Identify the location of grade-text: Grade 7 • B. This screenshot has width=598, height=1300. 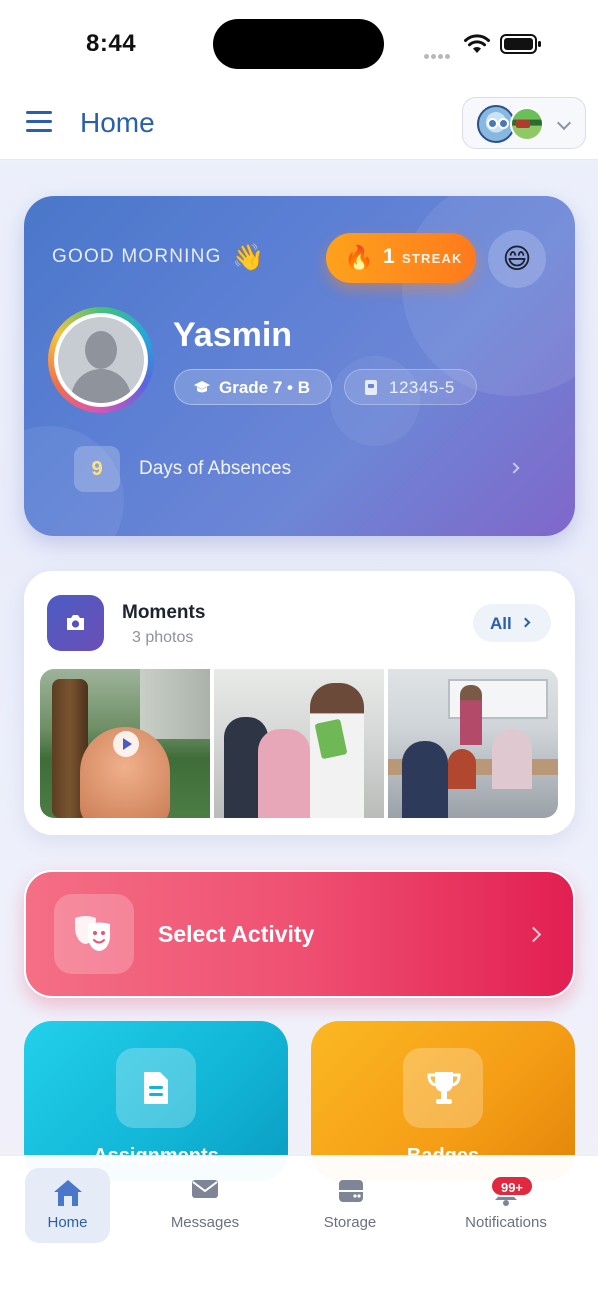
(264, 387).